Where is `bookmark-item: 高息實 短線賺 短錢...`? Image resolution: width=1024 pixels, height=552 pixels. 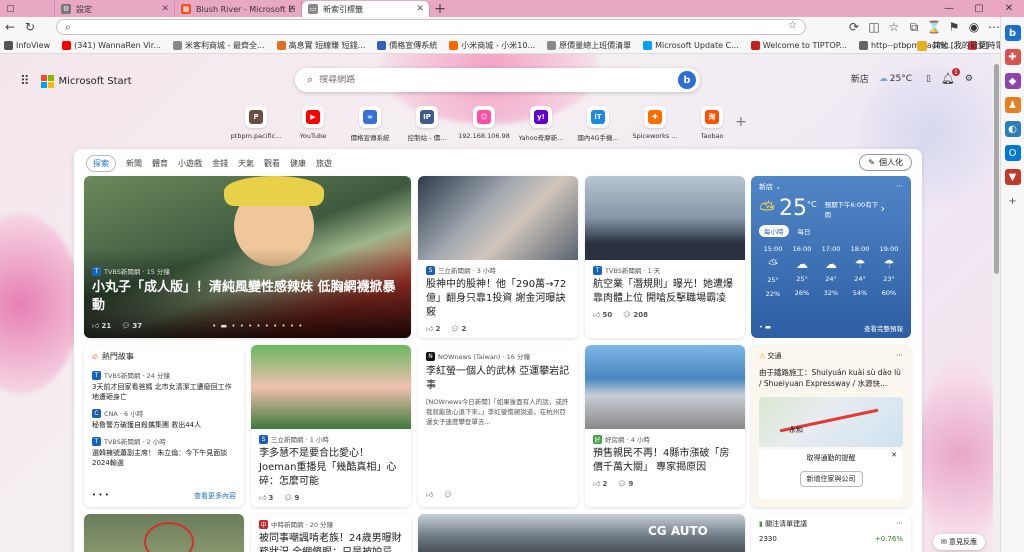
bookmark-item: 高息實 短線賺 短錢... is located at coordinates (320, 45).